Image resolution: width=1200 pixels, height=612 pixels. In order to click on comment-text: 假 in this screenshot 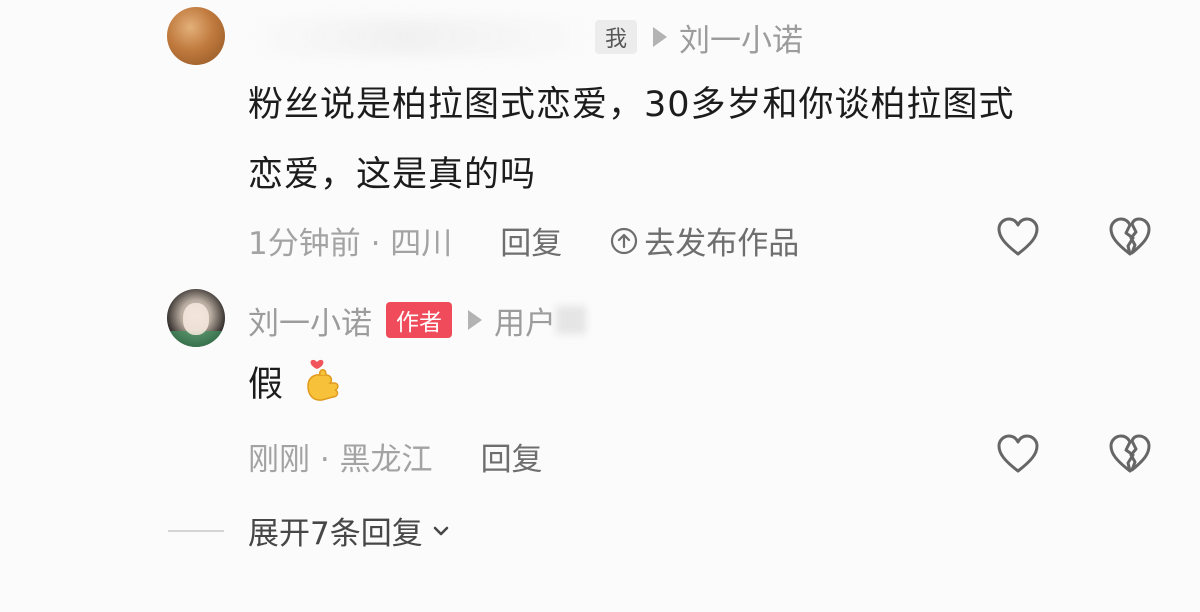, I will do `click(296, 385)`.